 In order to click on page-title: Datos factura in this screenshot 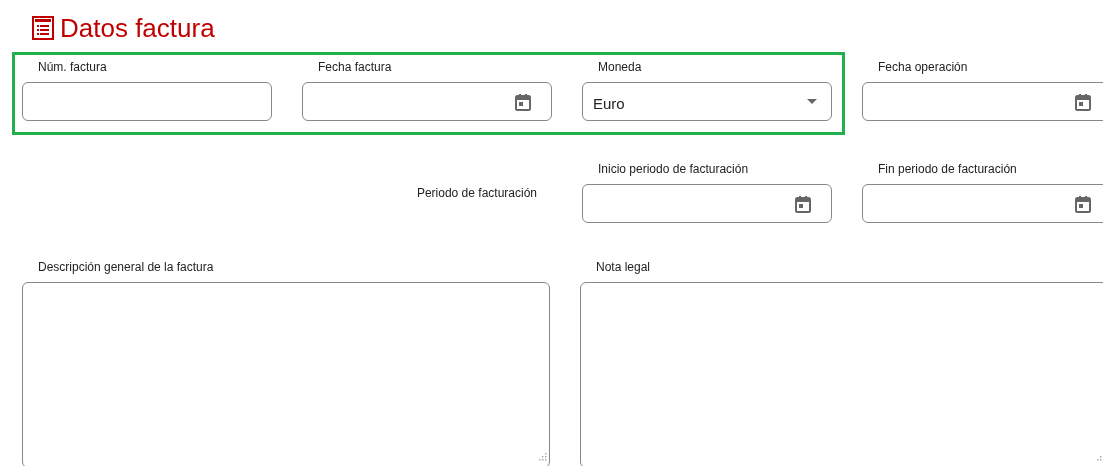, I will do `click(137, 28)`.